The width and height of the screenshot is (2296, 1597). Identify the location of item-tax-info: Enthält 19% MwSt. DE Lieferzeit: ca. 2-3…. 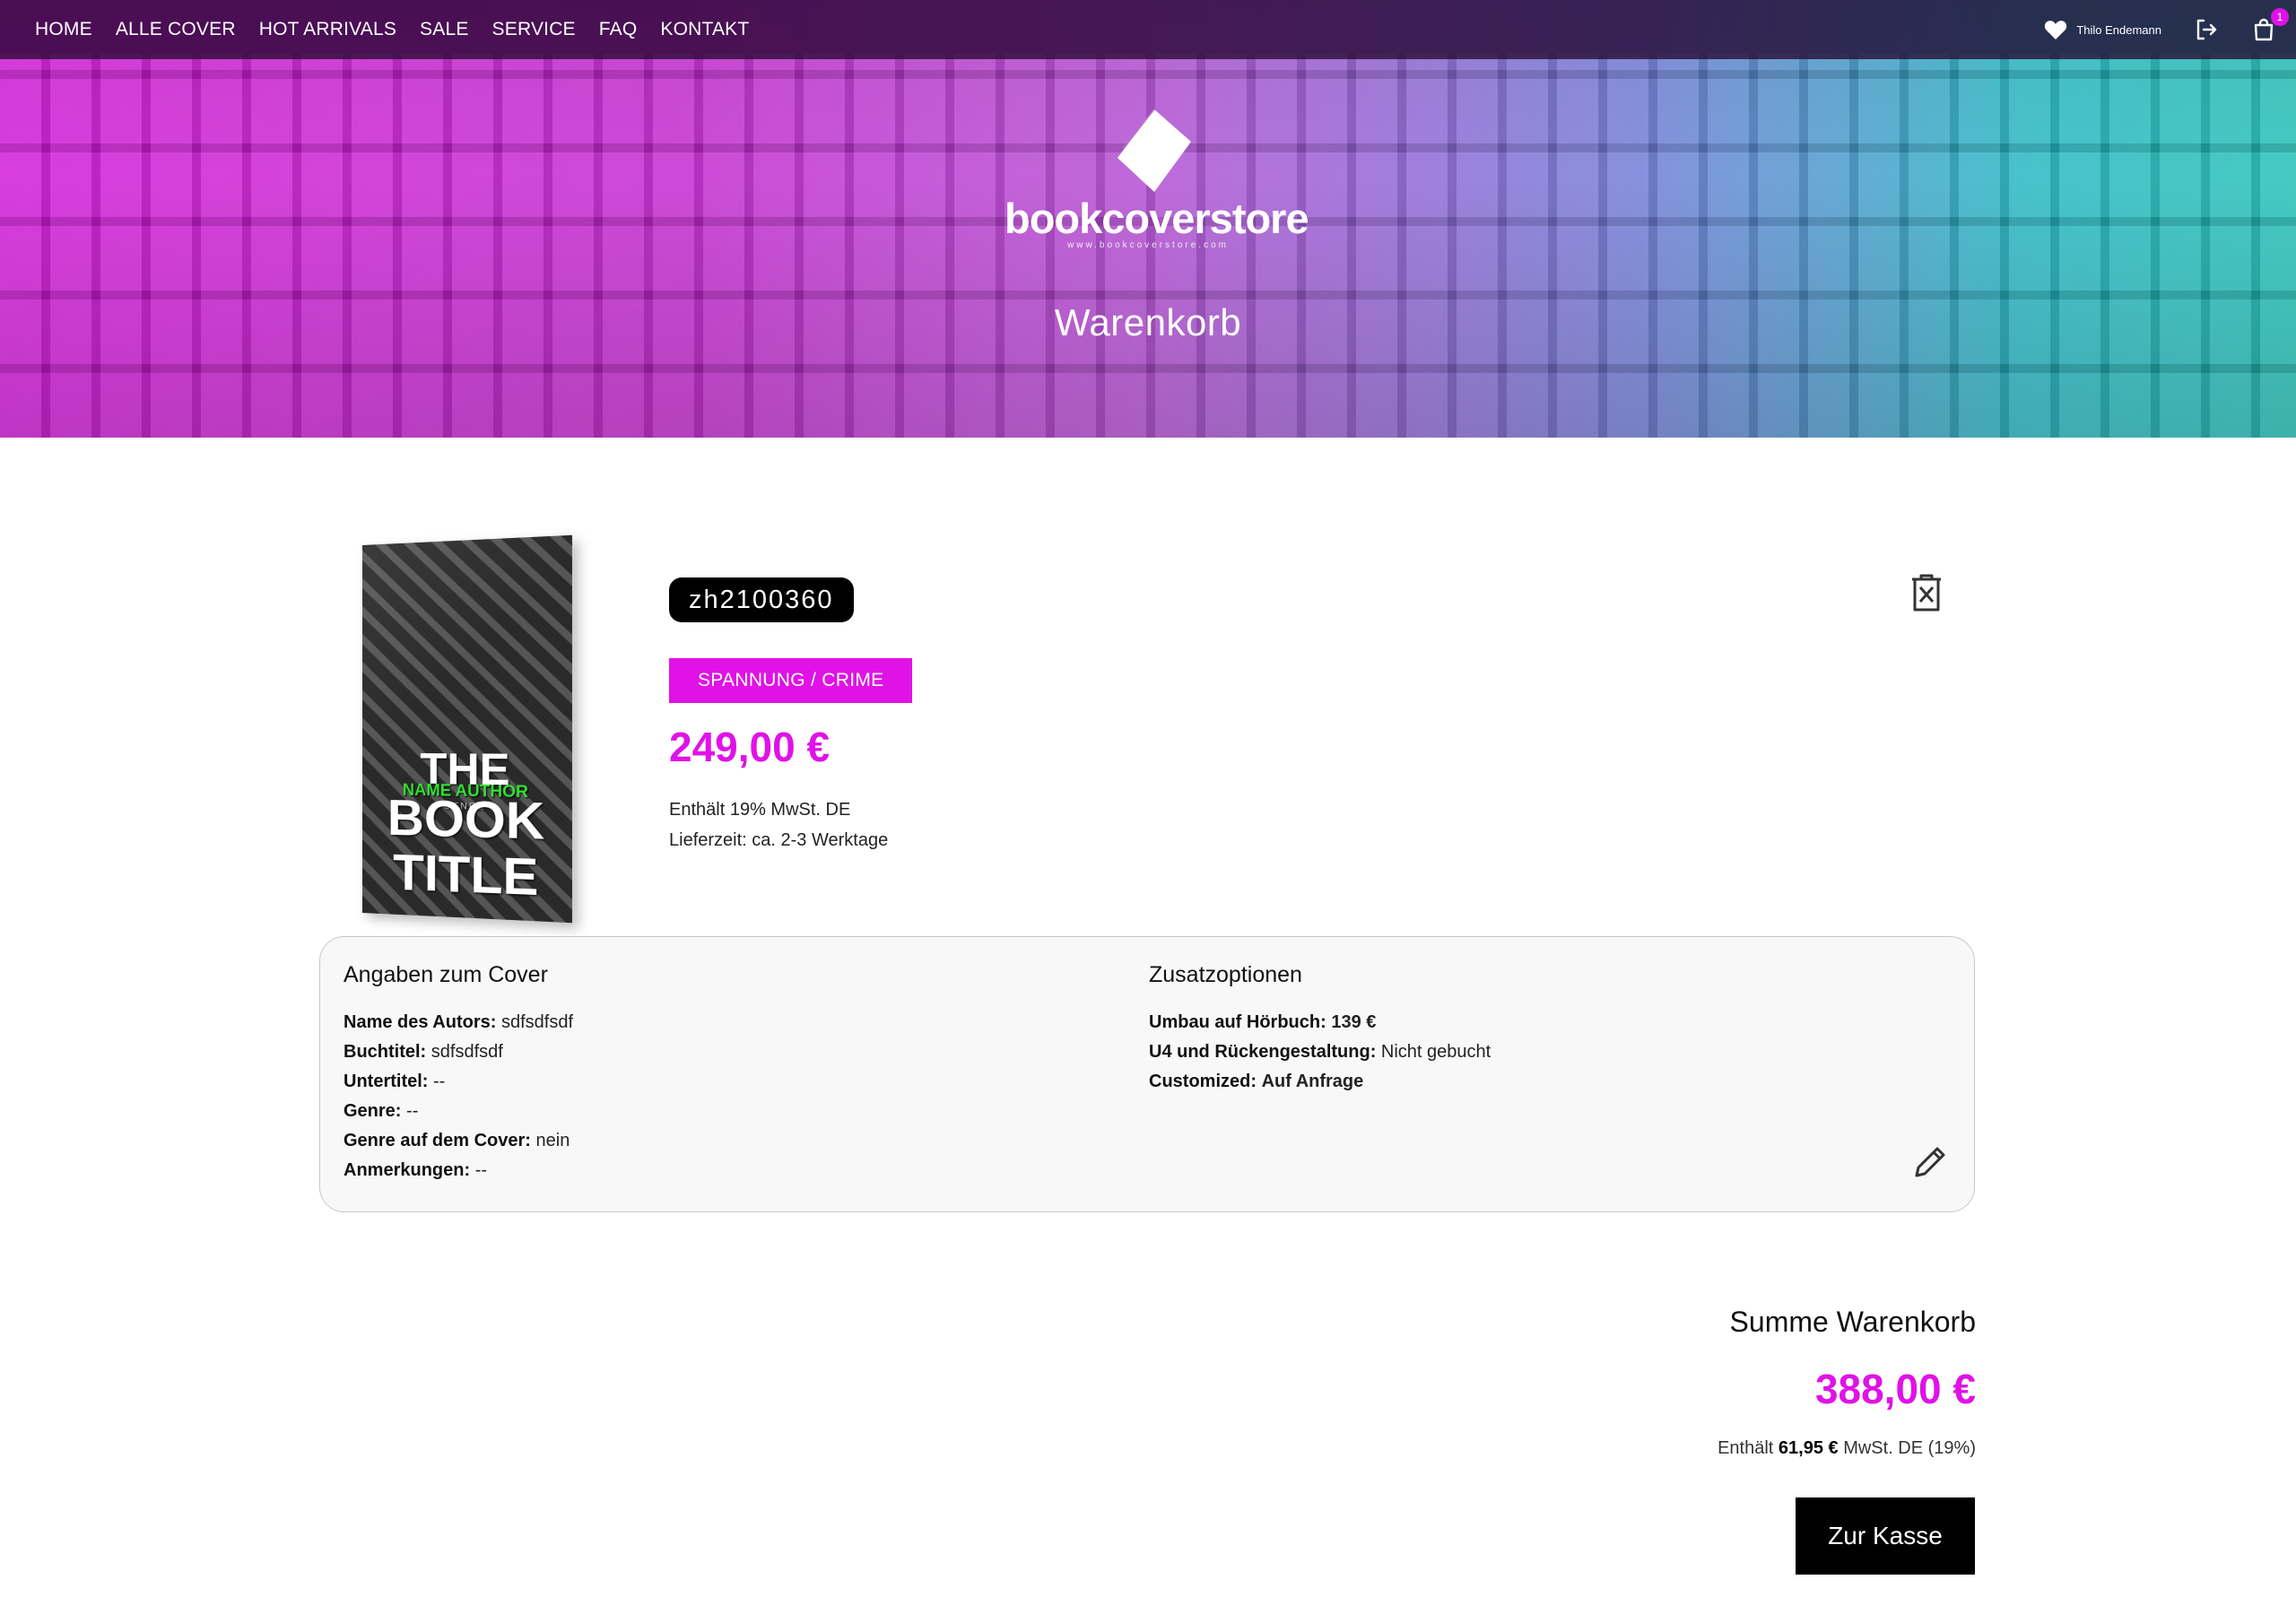
(778, 824).